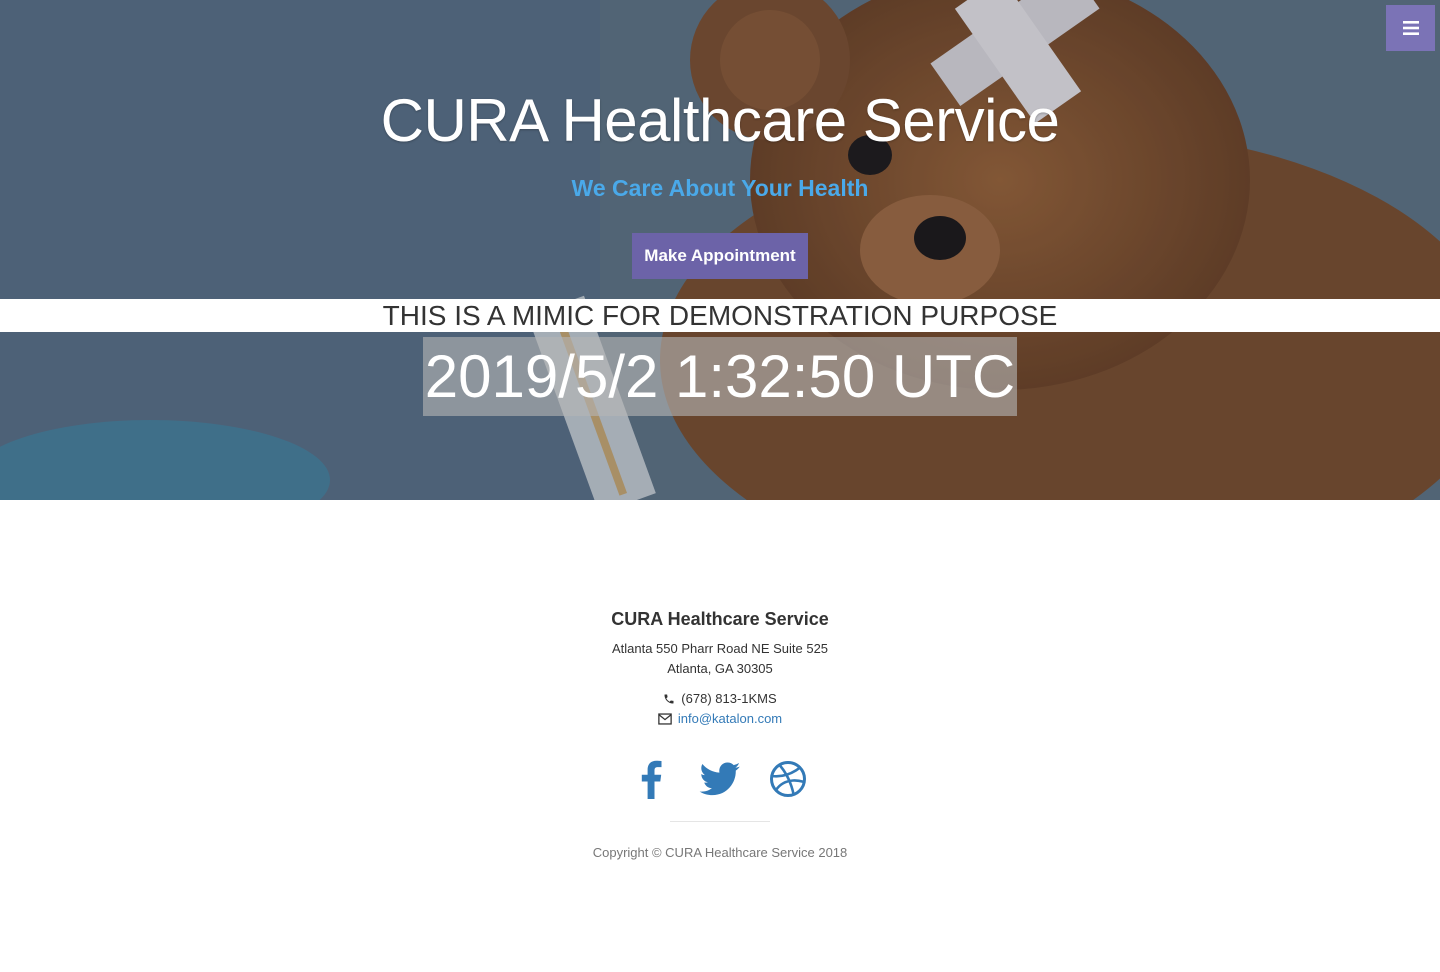 The width and height of the screenshot is (1440, 972). What do you see at coordinates (720, 648) in the screenshot?
I see `address-line-1: Atlanta 550 Pharr Road NE Suite 525` at bounding box center [720, 648].